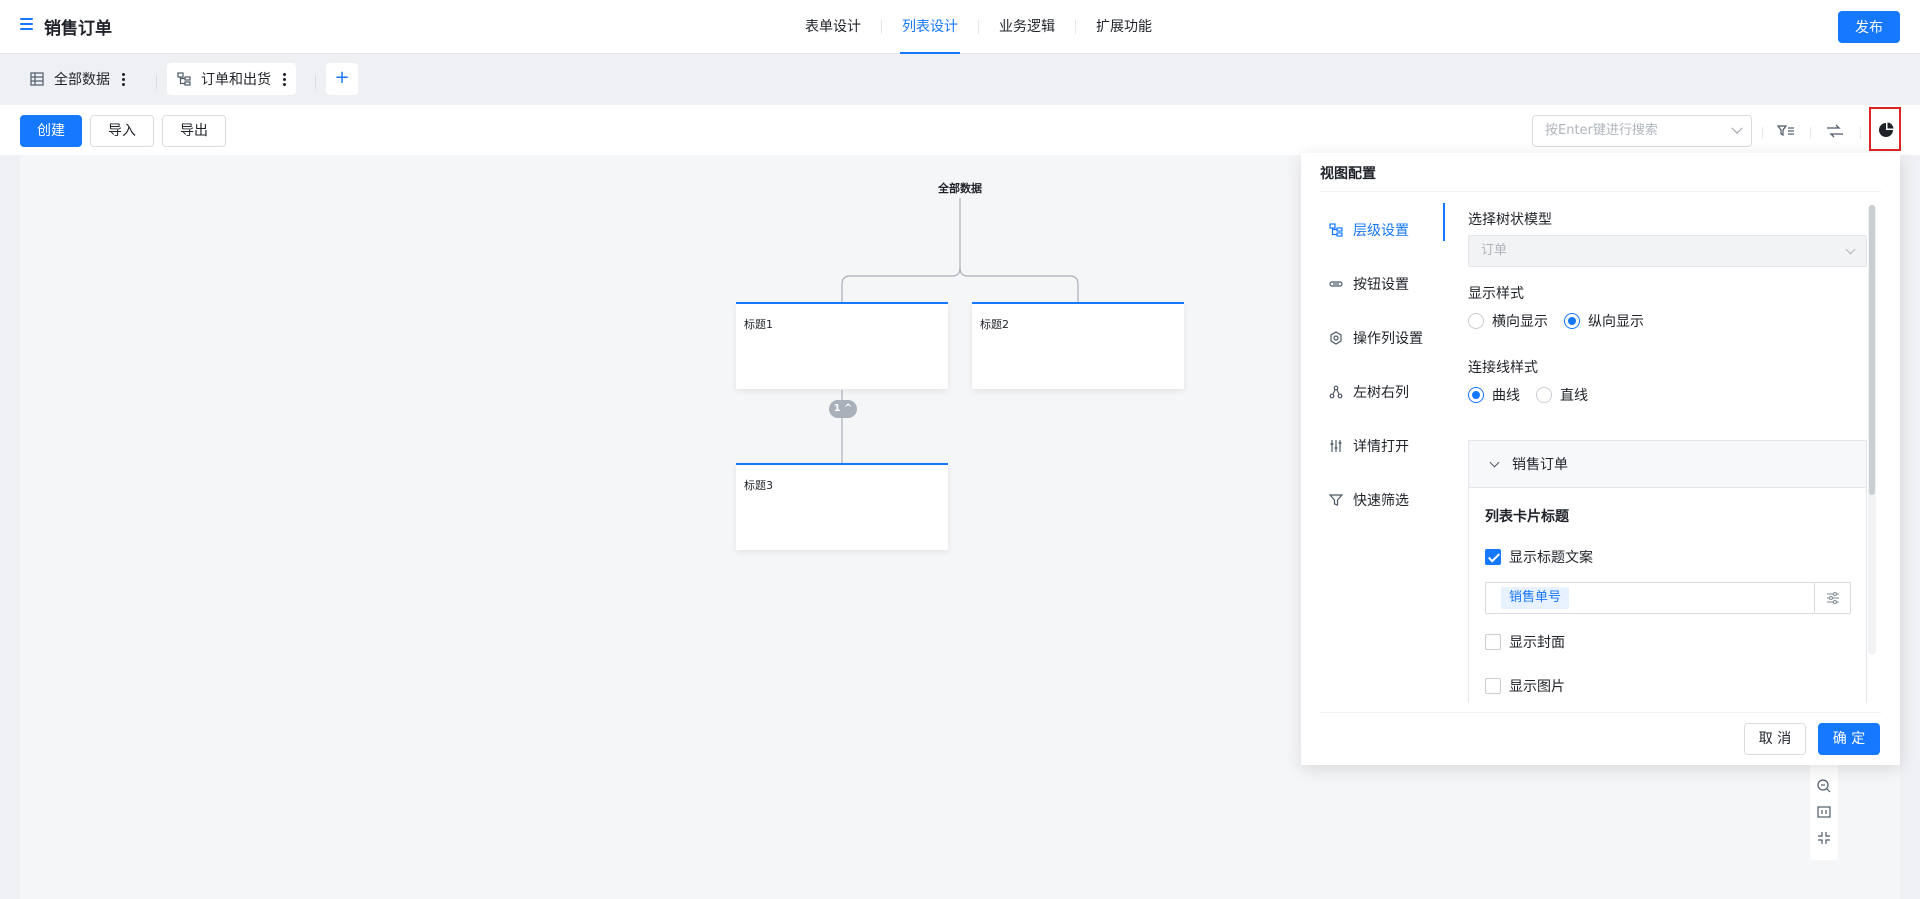 This screenshot has width=1920, height=899. I want to click on tree-node-card: 标题2, so click(1078, 345).